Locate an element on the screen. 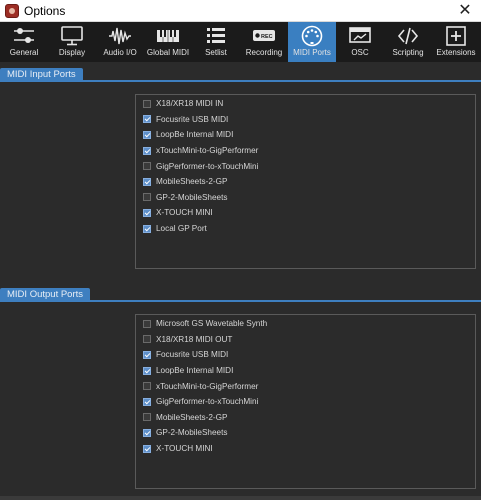 This screenshot has height=500, width=481. code-icon is located at coordinates (408, 36).